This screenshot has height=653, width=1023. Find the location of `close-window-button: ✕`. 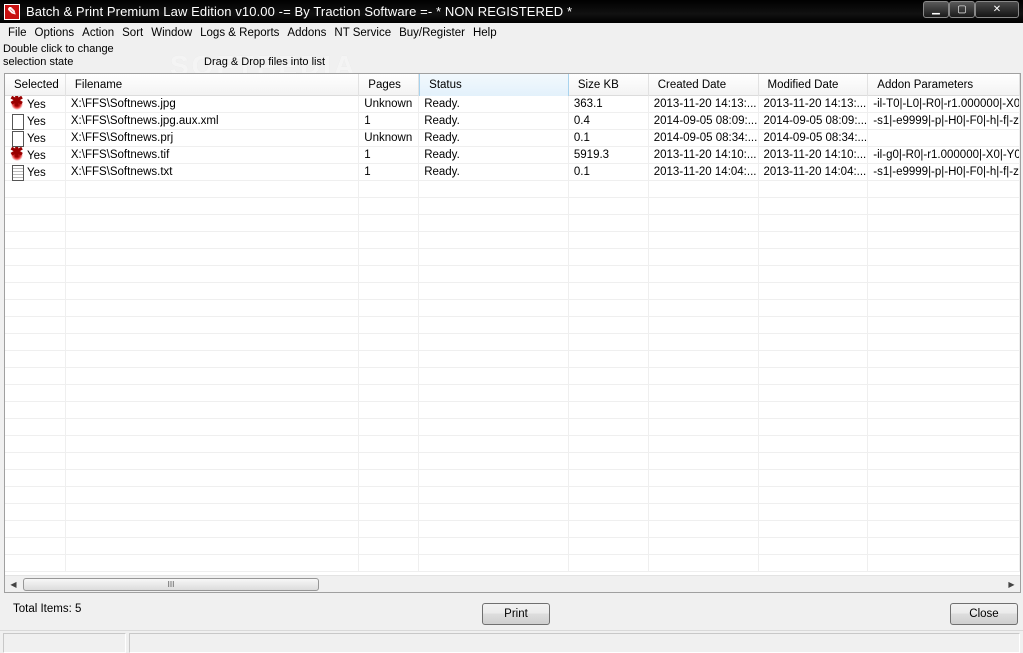

close-window-button: ✕ is located at coordinates (997, 9).